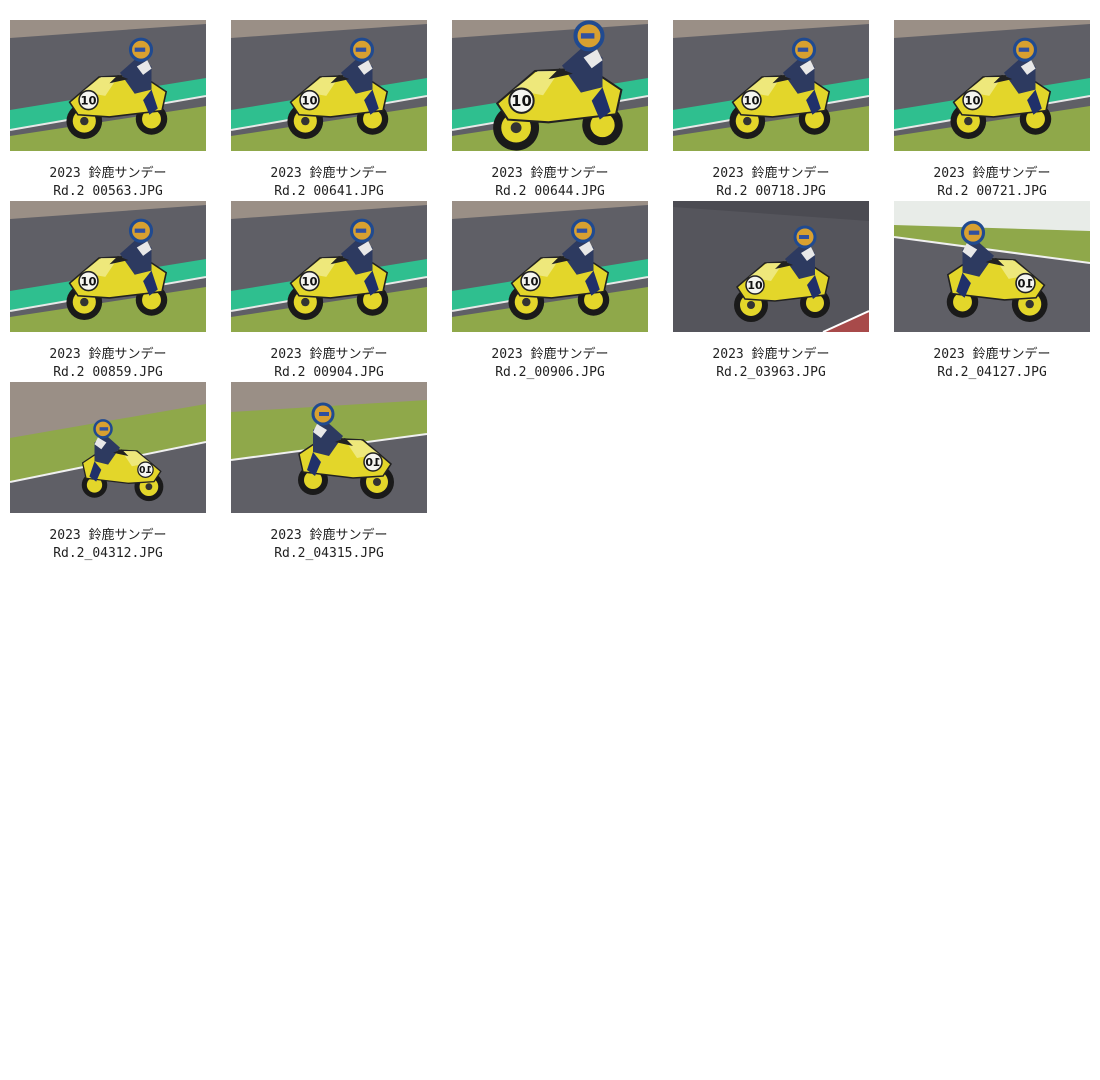 The image size is (1100, 1080). I want to click on gallery-thumb: 10 2023 鈴鹿サンデー Rd.2_04312.JPG, so click(108, 472).